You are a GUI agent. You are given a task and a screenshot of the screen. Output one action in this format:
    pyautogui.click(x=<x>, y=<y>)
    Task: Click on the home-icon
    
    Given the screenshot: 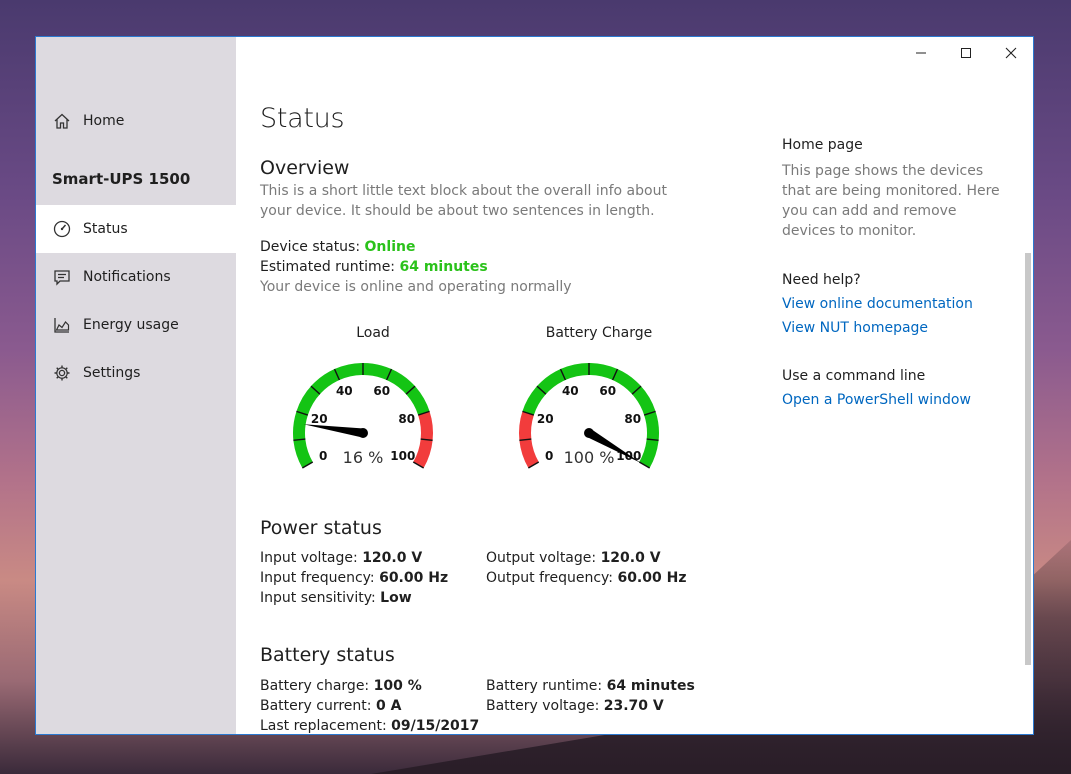 What is the action you would take?
    pyautogui.click(x=62, y=121)
    